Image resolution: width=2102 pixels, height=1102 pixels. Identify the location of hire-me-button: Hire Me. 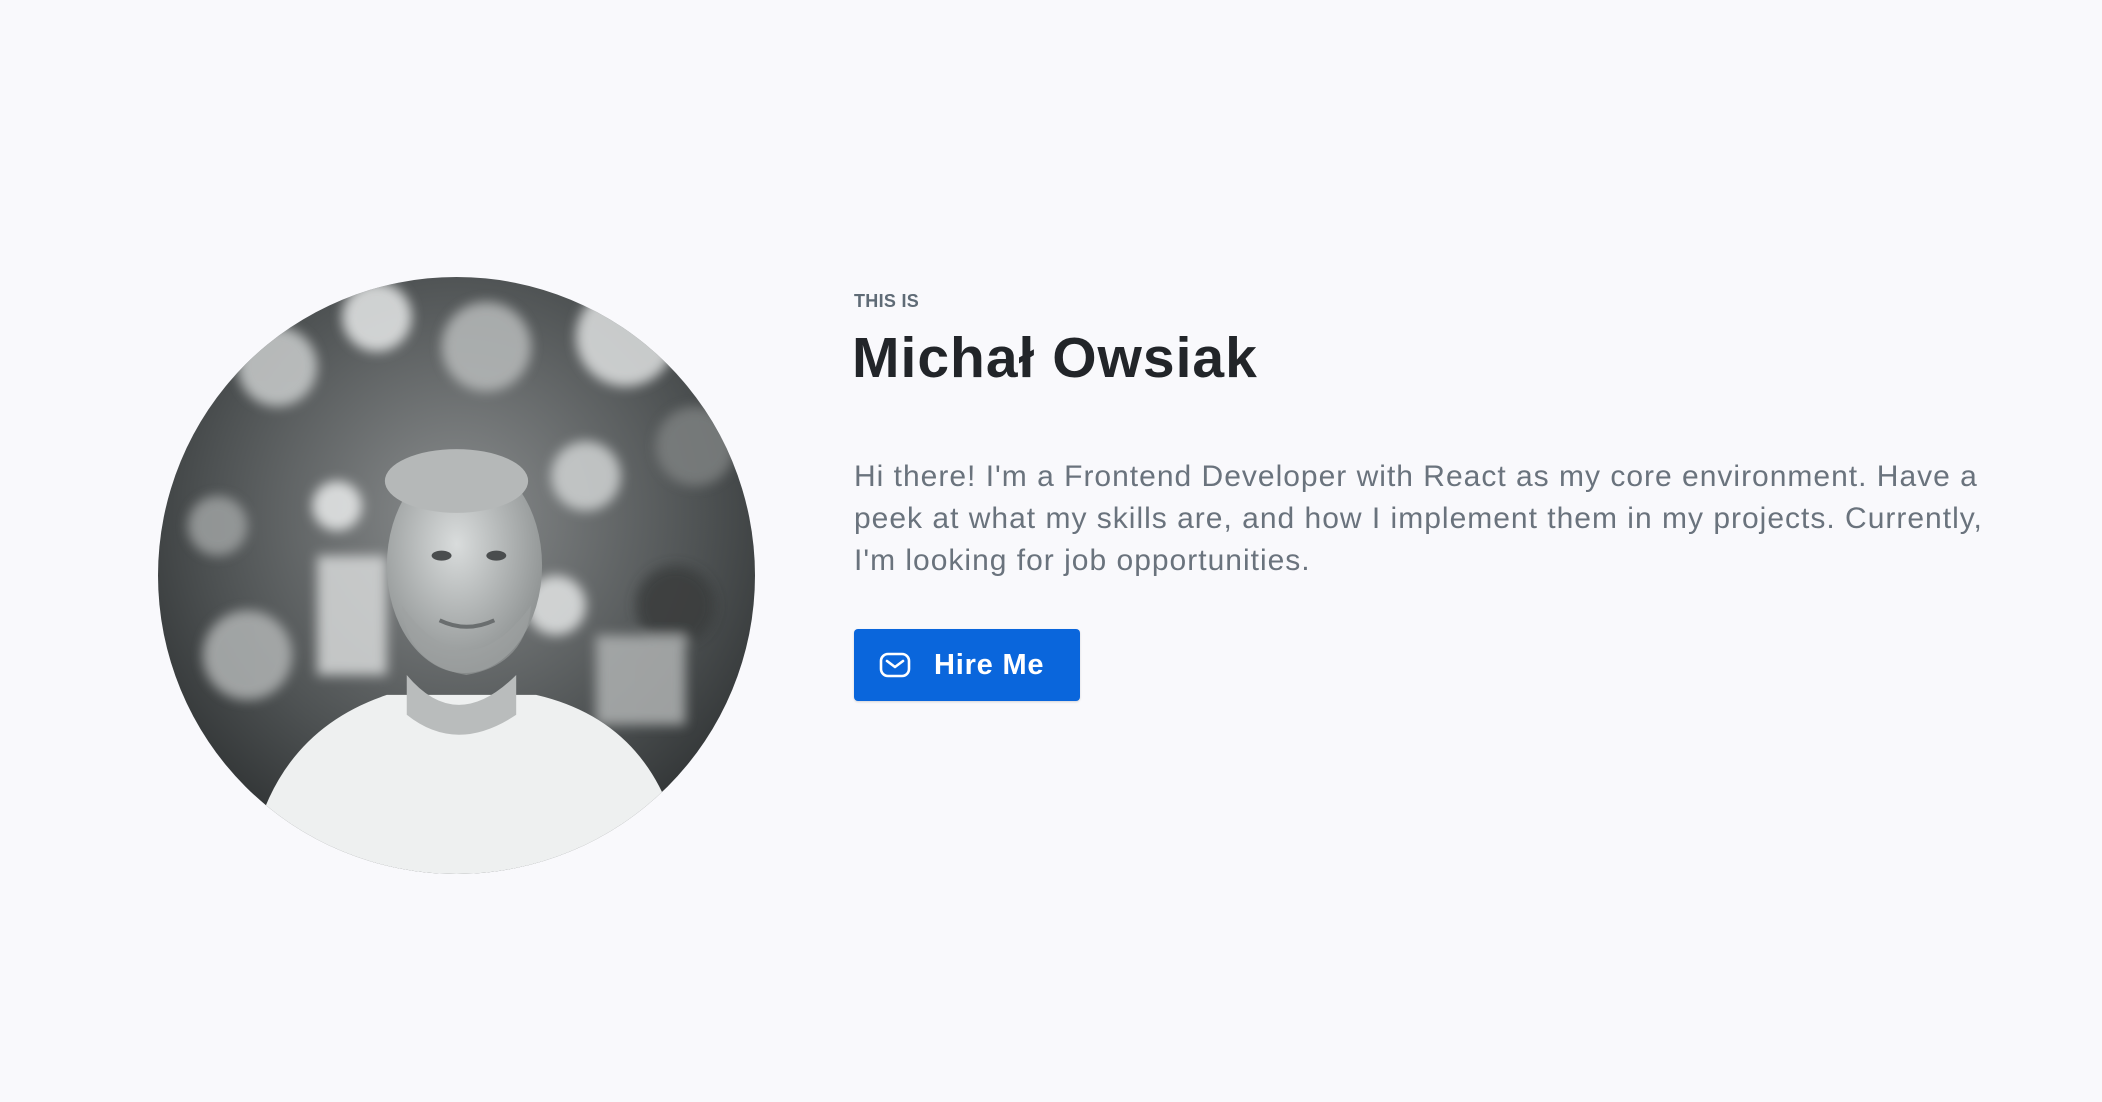
(967, 665).